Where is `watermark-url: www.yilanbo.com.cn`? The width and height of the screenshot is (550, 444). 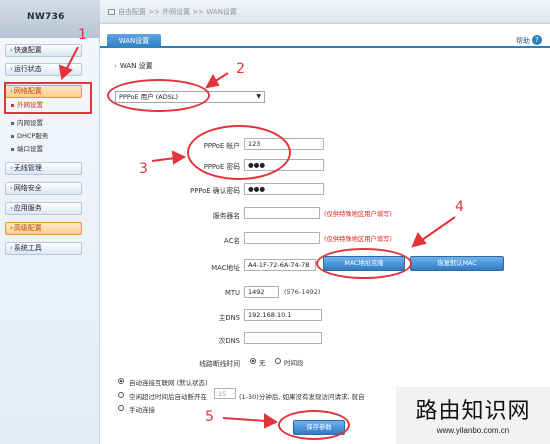
watermark-url: www.yilanbo.com.cn is located at coordinates (473, 430).